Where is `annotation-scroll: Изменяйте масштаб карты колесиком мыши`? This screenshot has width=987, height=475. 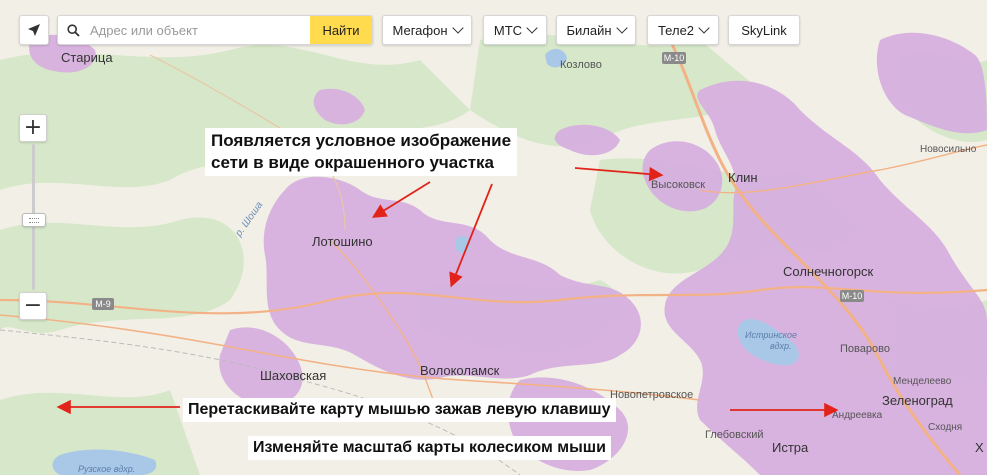 annotation-scroll: Изменяйте масштаб карты колесиком мыши is located at coordinates (429, 448).